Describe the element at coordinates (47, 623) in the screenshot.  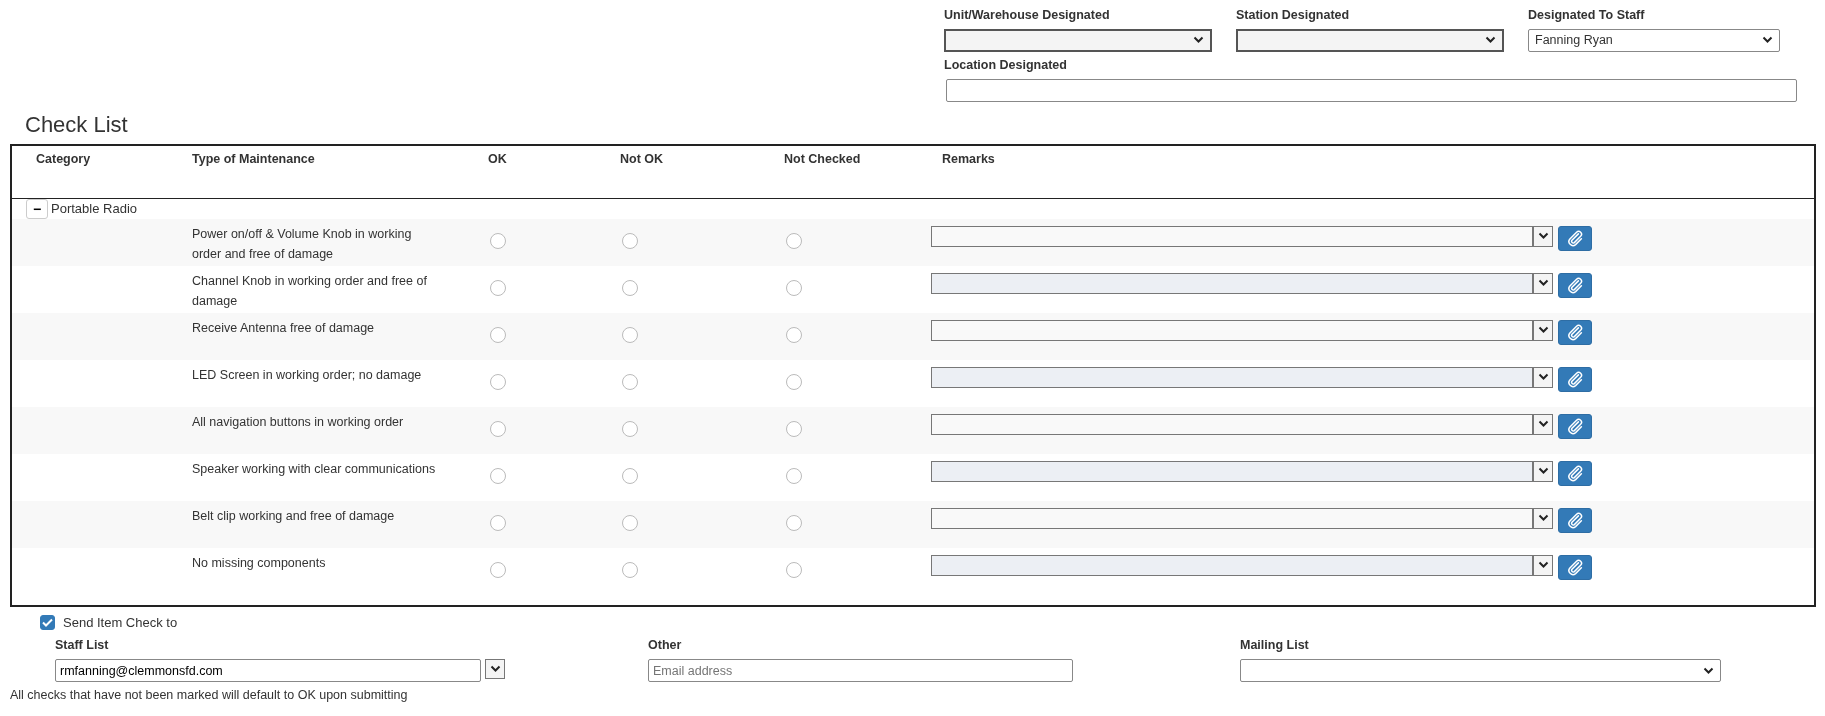
I see `checkbox` at that location.